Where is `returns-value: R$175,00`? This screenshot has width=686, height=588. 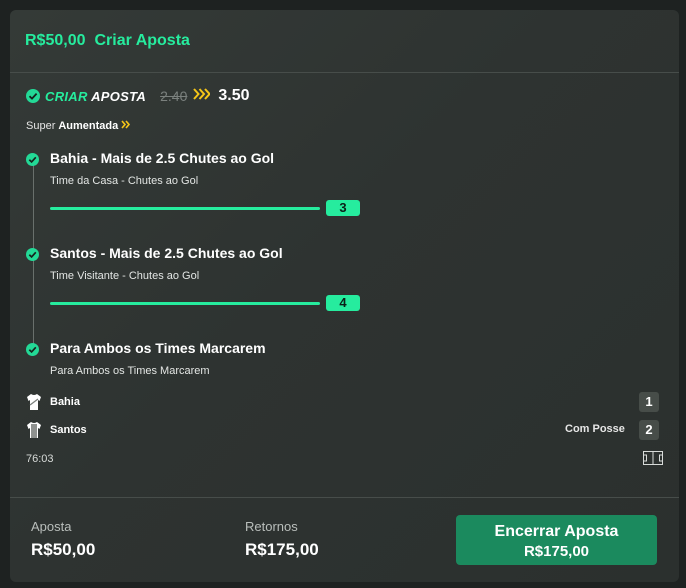 returns-value: R$175,00 is located at coordinates (282, 549).